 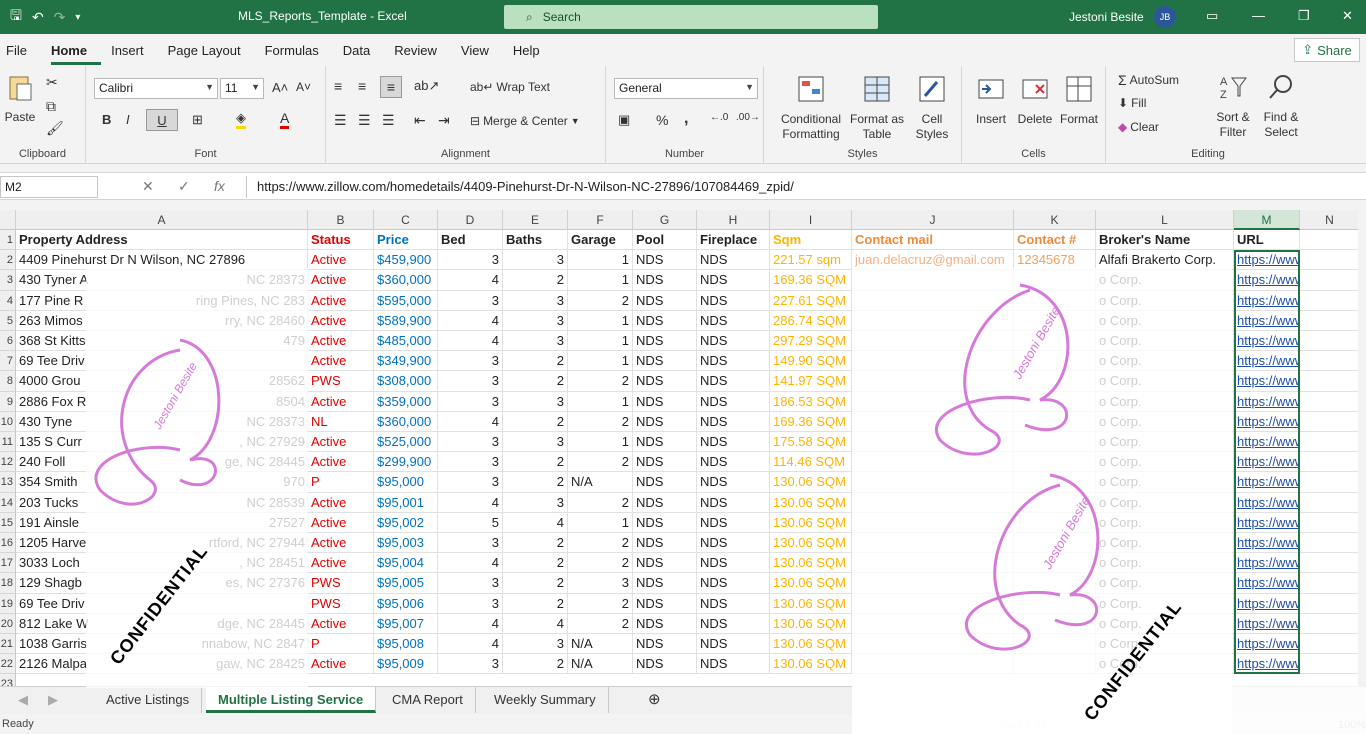 What do you see at coordinates (811, 260) in the screenshot?
I see `table-cell: 221.57 sqm` at bounding box center [811, 260].